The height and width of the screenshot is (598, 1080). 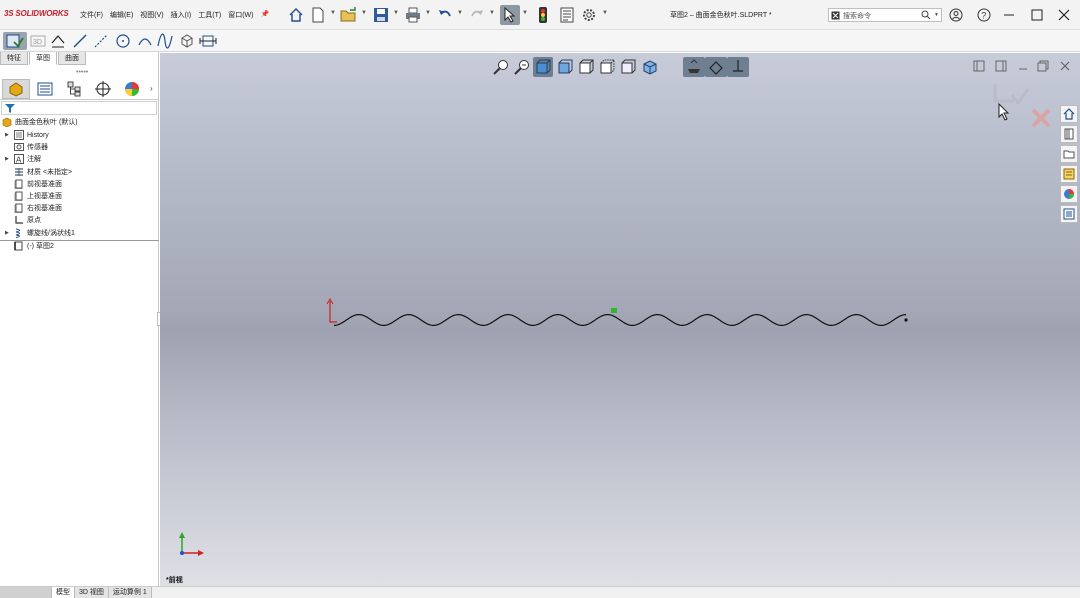 I want to click on pane-resize-grip: •••••, so click(x=82, y=72).